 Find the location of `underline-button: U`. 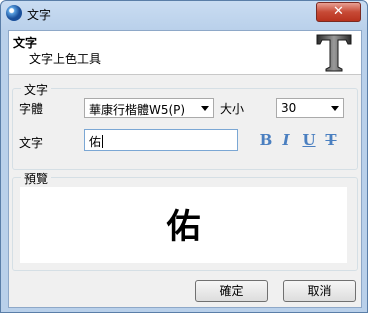

underline-button: U is located at coordinates (309, 140).